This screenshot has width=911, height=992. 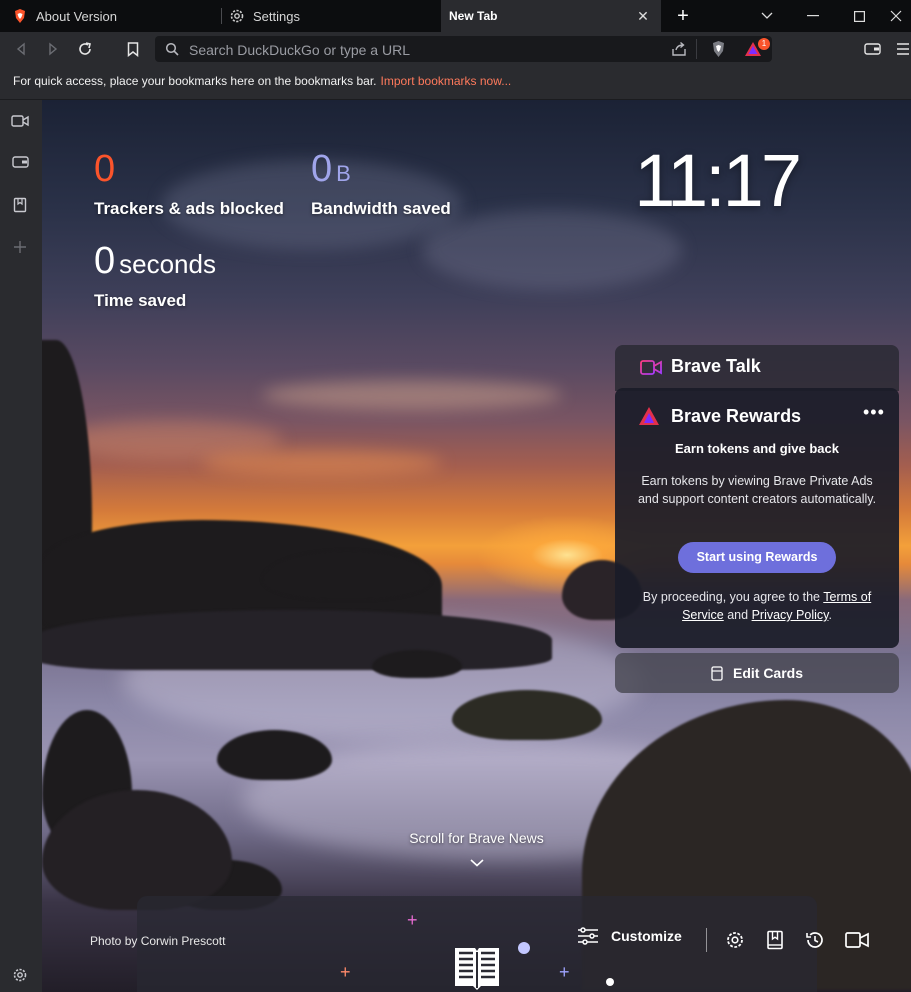 I want to click on trackers-blocked-label: Trackers & ads blocked, so click(x=189, y=208).